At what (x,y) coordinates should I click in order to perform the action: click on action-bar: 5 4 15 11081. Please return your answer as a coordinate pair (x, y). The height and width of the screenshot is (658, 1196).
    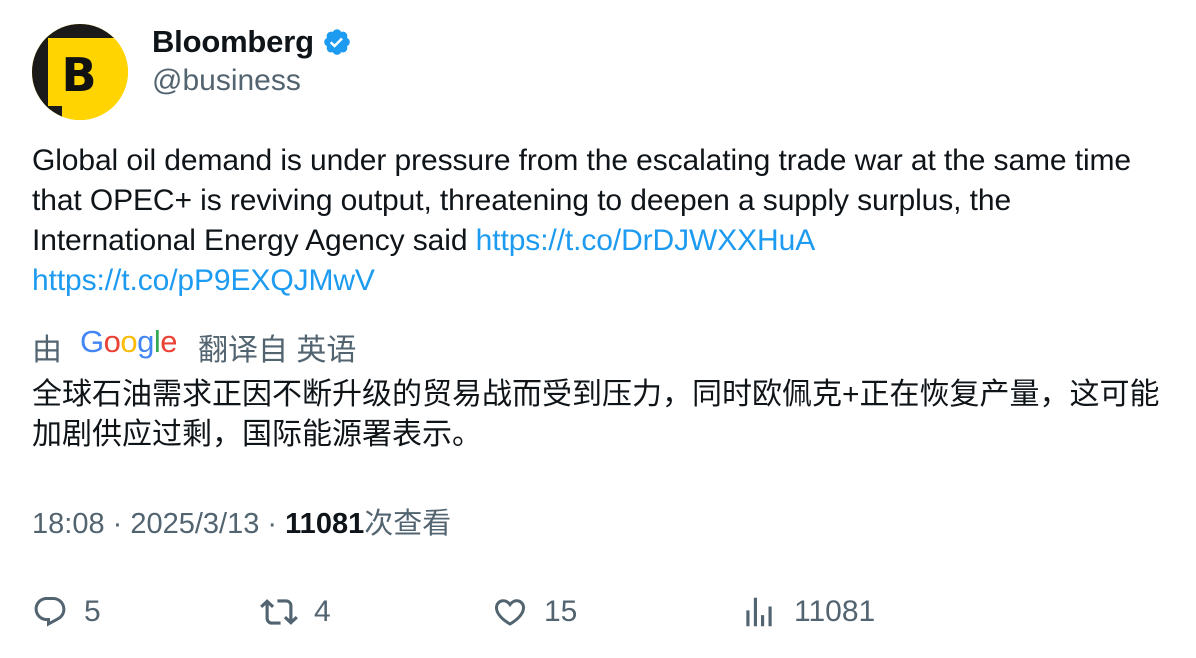
    Looking at the image, I should click on (602, 612).